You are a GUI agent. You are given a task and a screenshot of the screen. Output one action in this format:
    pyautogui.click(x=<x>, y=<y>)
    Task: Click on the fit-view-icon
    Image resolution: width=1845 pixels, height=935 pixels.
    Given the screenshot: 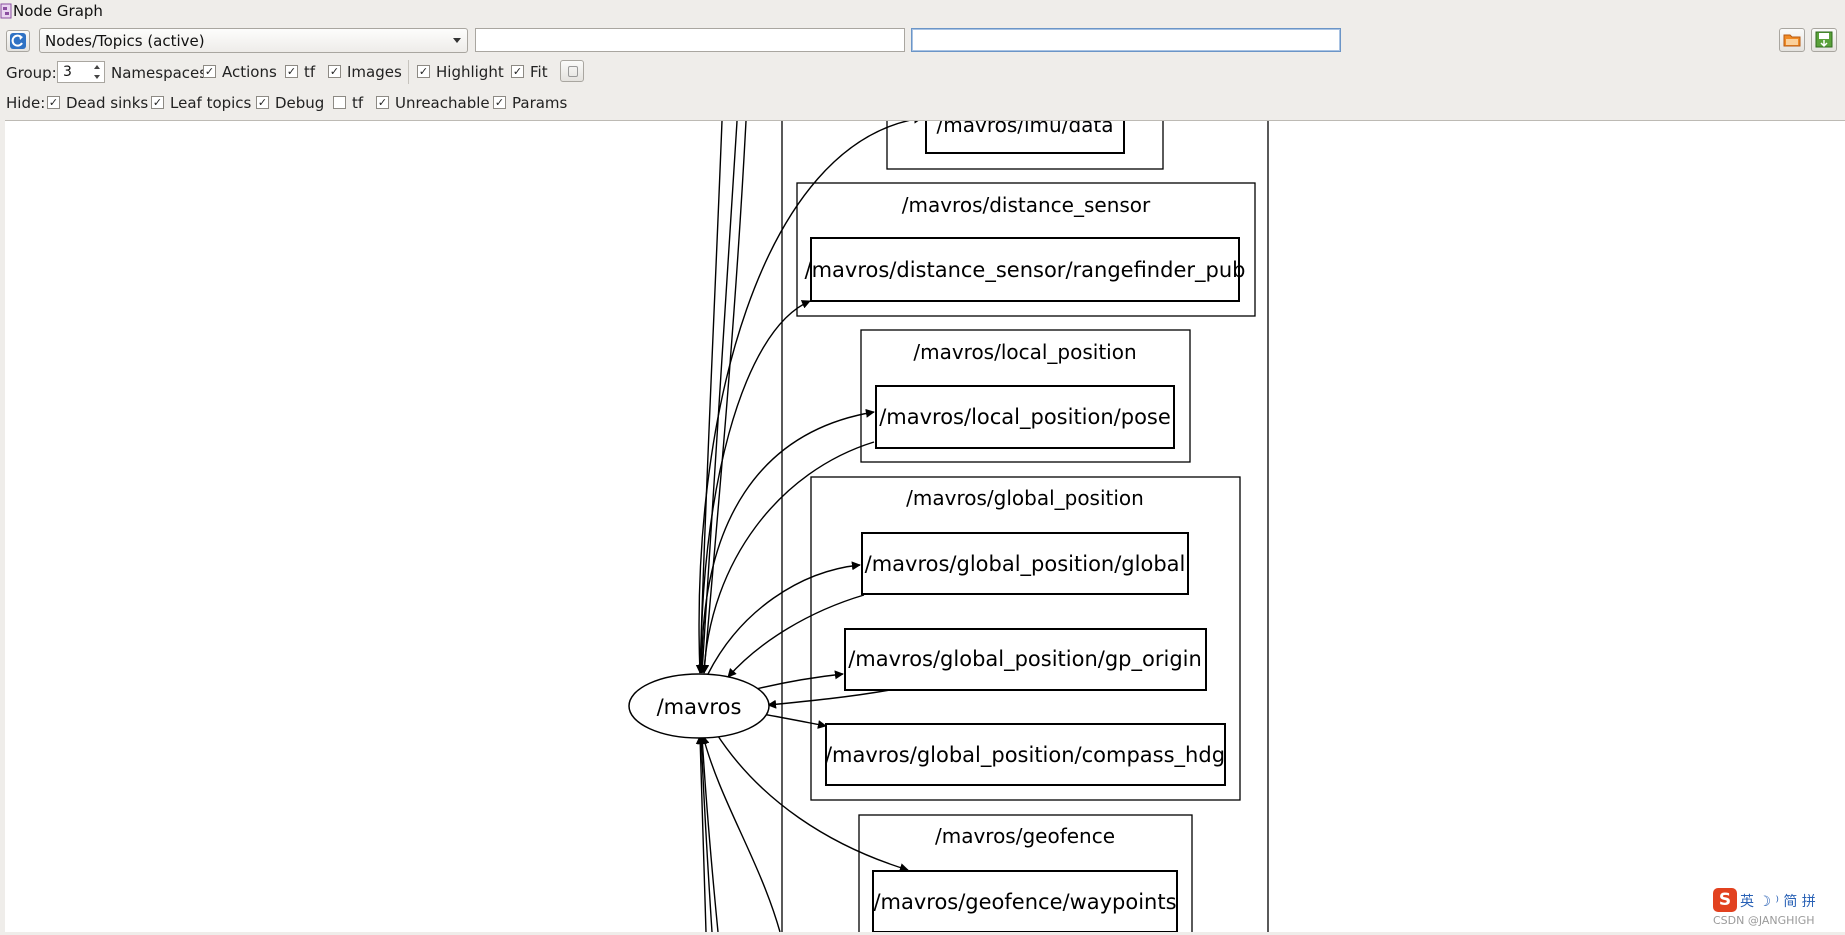 What is the action you would take?
    pyautogui.click(x=573, y=71)
    